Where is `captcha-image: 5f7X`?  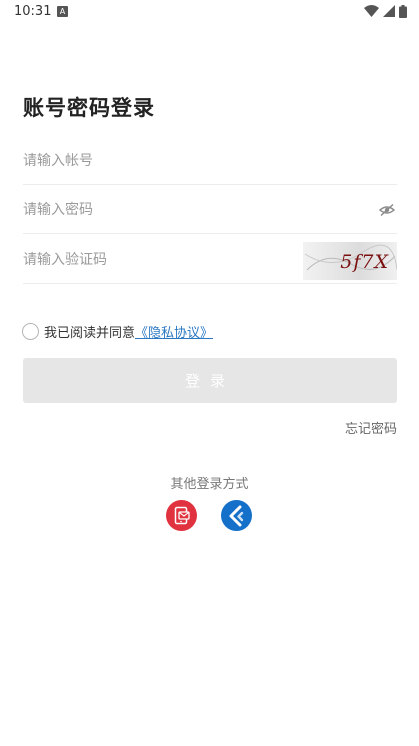 captcha-image: 5f7X is located at coordinates (350, 261).